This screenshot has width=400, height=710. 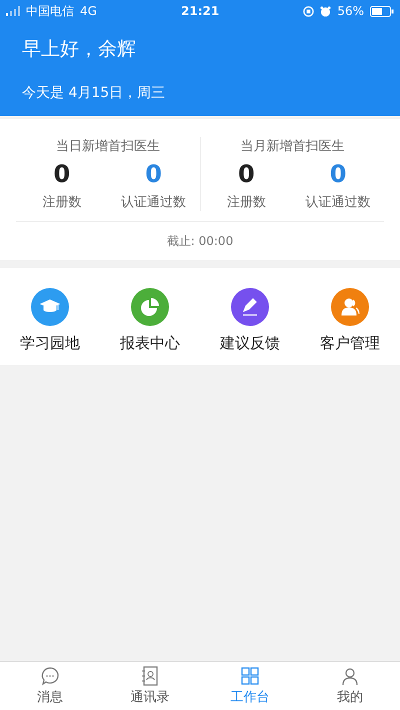 I want to click on tab: 通讯录, so click(x=150, y=686).